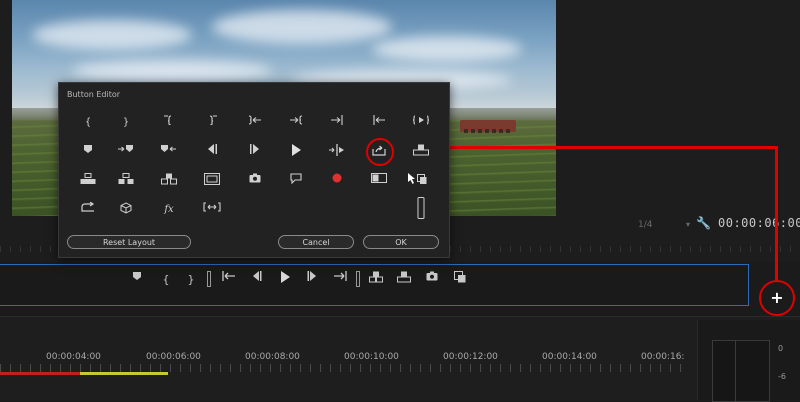 The height and width of the screenshot is (402, 800). Describe the element at coordinates (126, 210) in the screenshot. I see `vr-video-icon` at that location.